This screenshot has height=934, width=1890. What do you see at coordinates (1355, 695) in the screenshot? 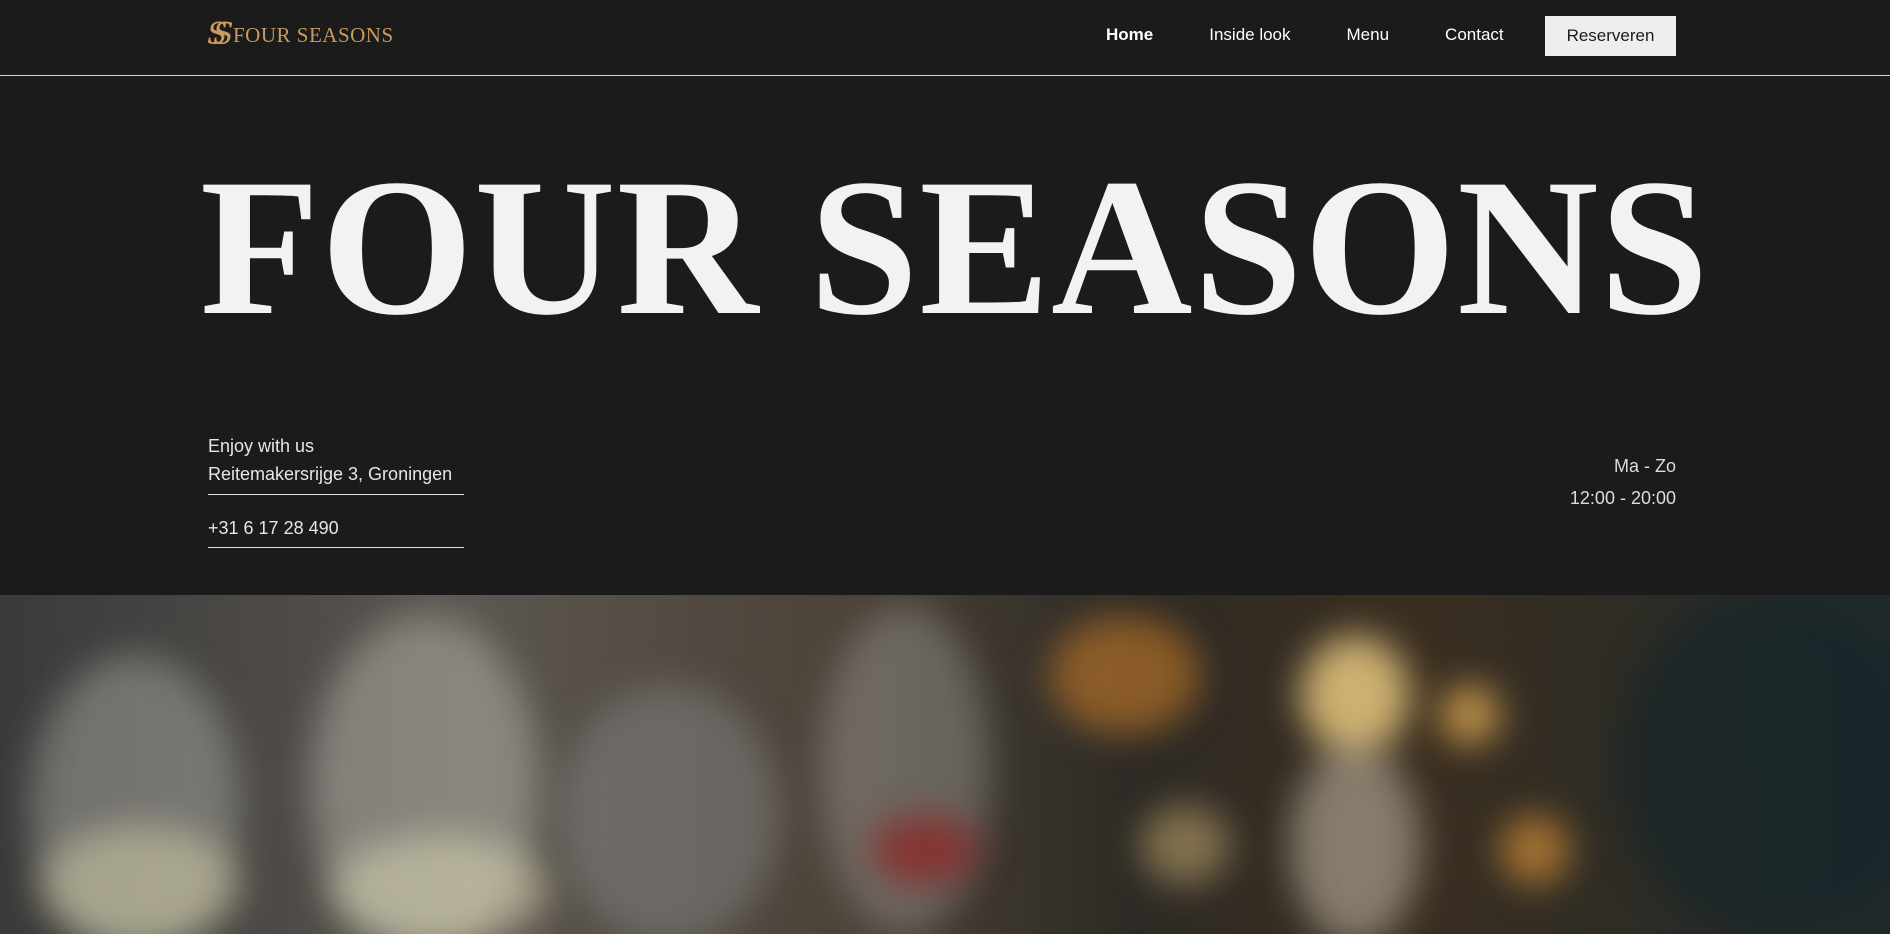
I see `photo-candle-light` at bounding box center [1355, 695].